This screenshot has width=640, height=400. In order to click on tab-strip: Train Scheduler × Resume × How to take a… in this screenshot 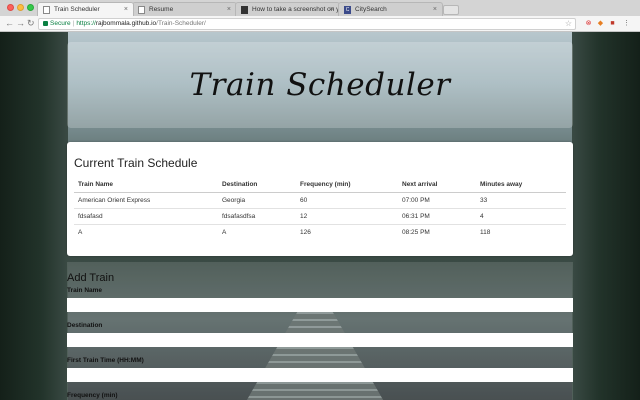, I will do `click(320, 8)`.